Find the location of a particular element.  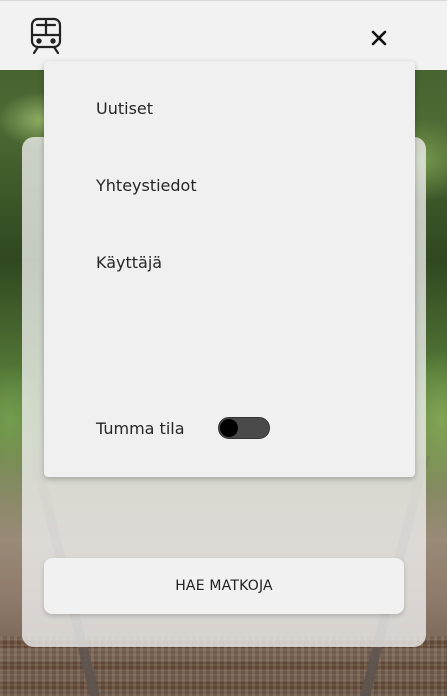

search-trips-button: HAE MATKOJA is located at coordinates (224, 586).